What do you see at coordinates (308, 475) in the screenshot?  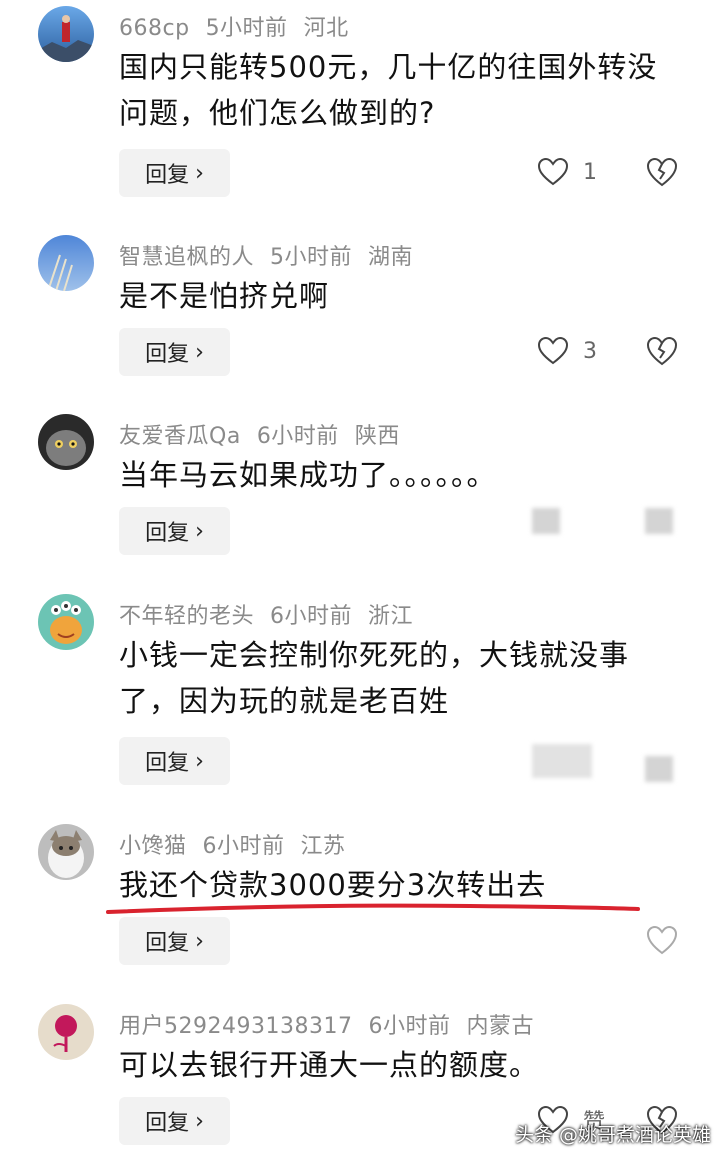 I see `comment-text: 当年马云如果成功了。。。。。。` at bounding box center [308, 475].